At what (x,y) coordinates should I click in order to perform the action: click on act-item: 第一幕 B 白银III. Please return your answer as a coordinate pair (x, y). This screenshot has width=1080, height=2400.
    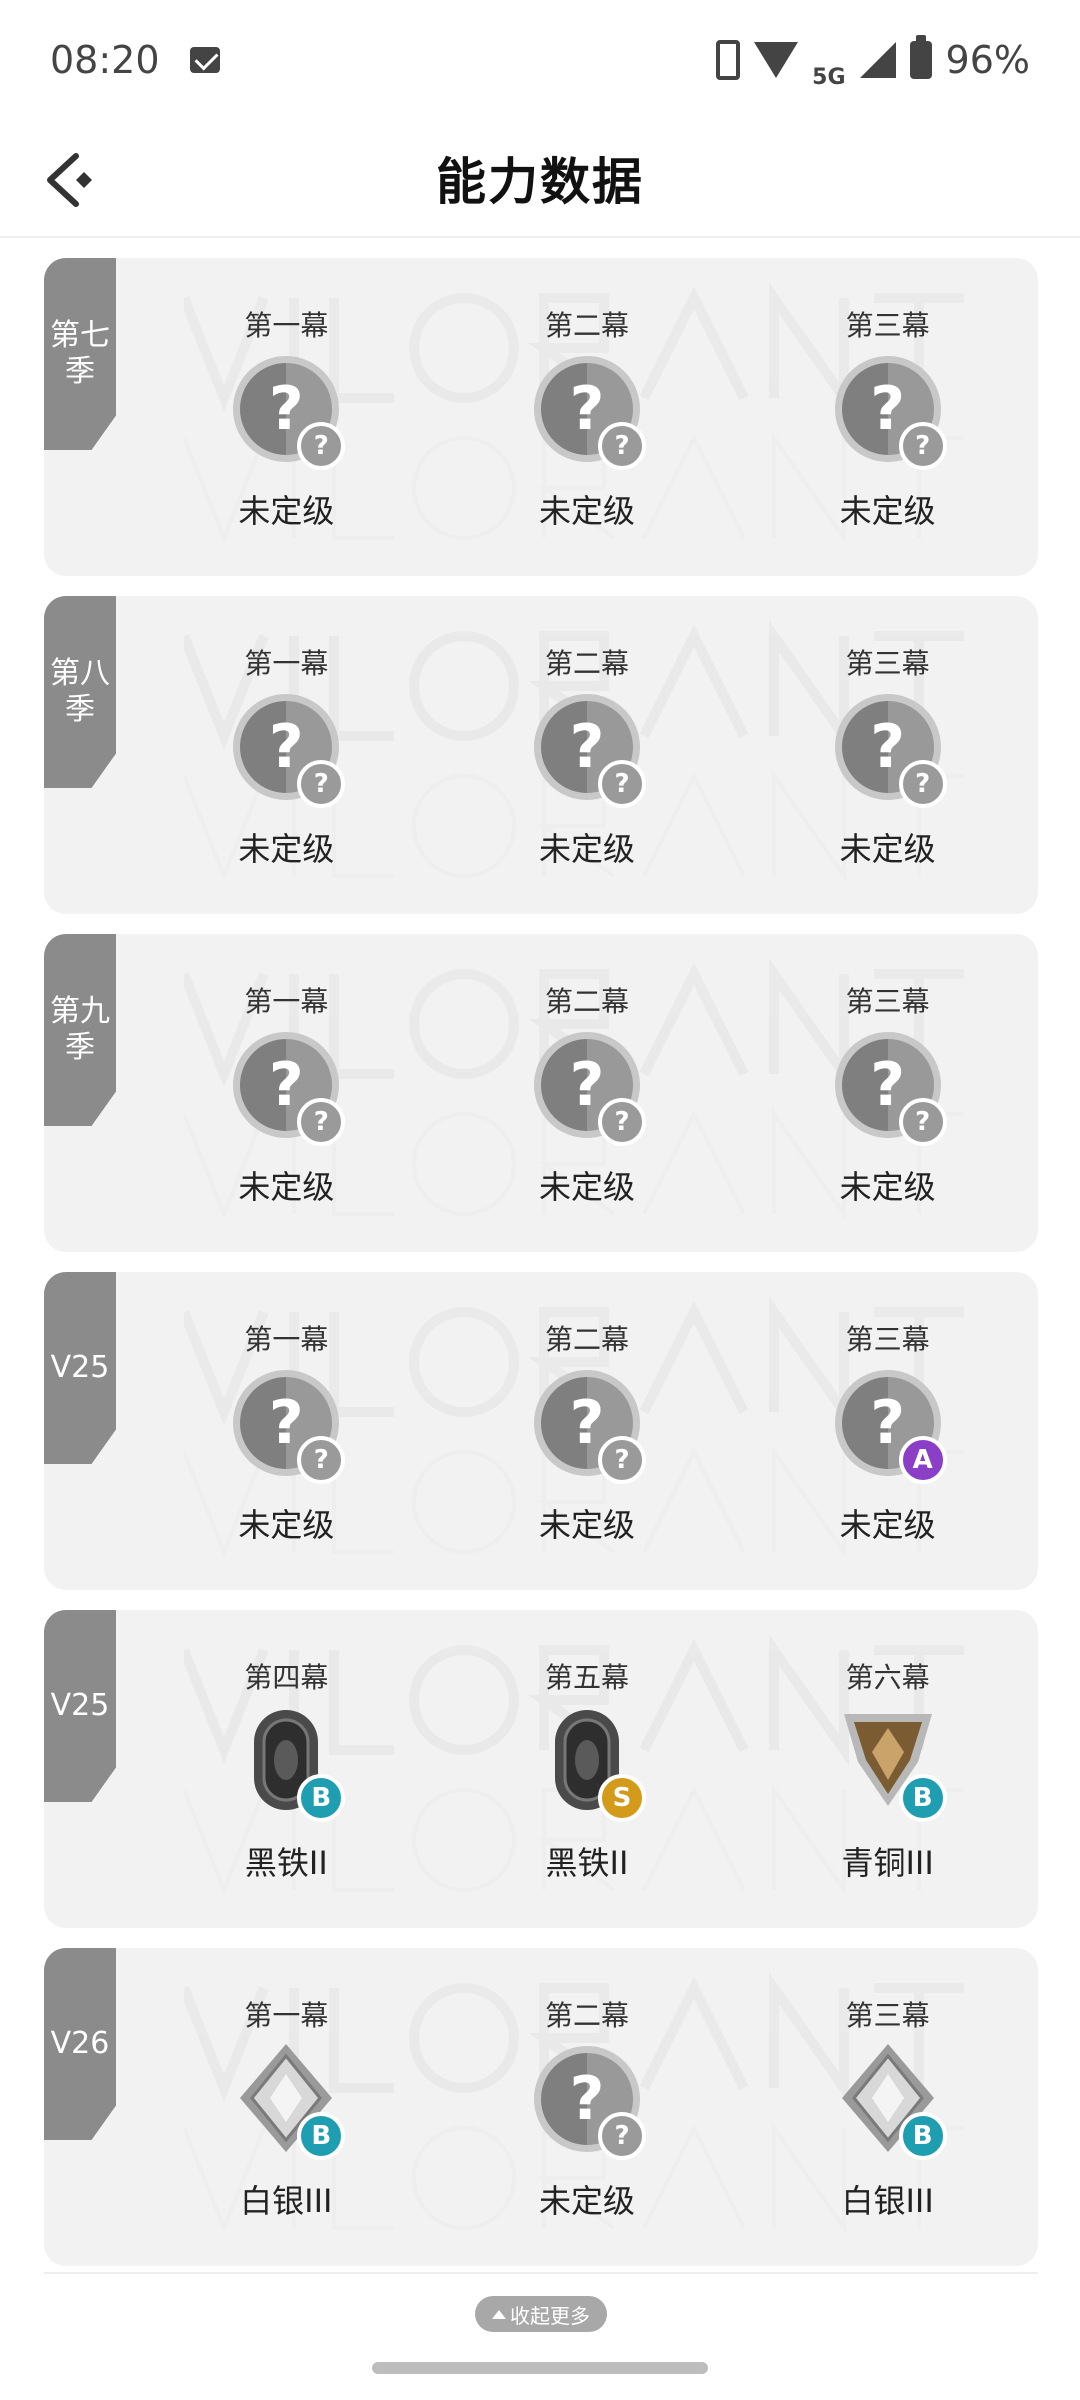
    Looking at the image, I should click on (286, 2107).